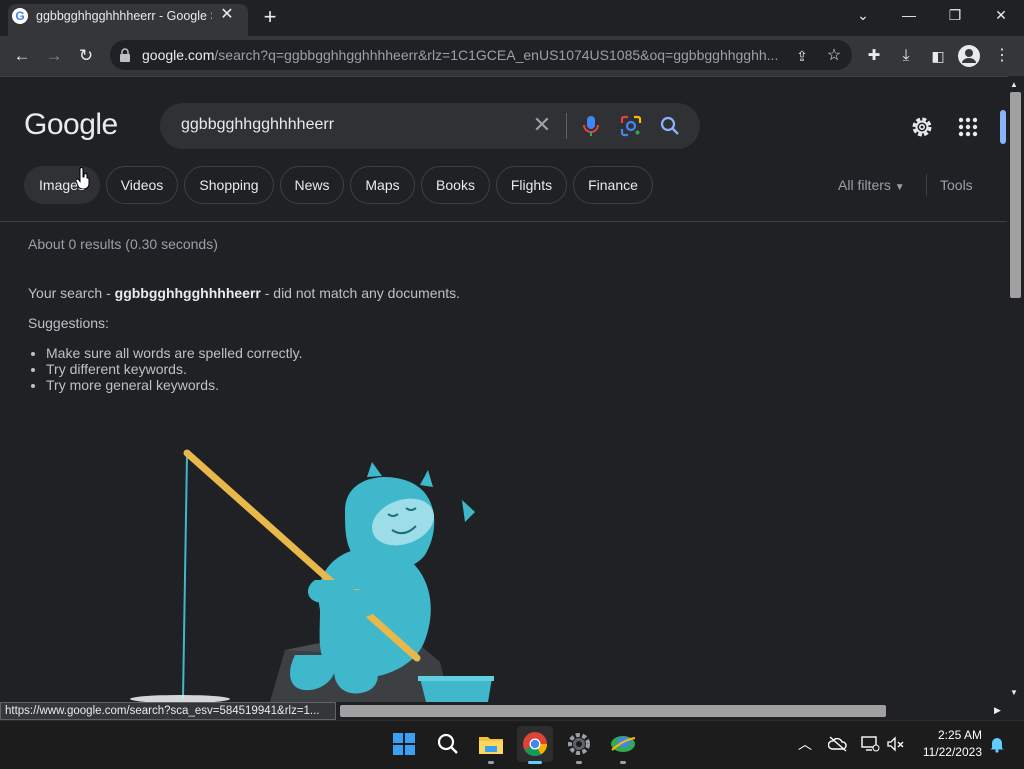 The height and width of the screenshot is (769, 1024). I want to click on share-icon: ⇪, so click(802, 56).